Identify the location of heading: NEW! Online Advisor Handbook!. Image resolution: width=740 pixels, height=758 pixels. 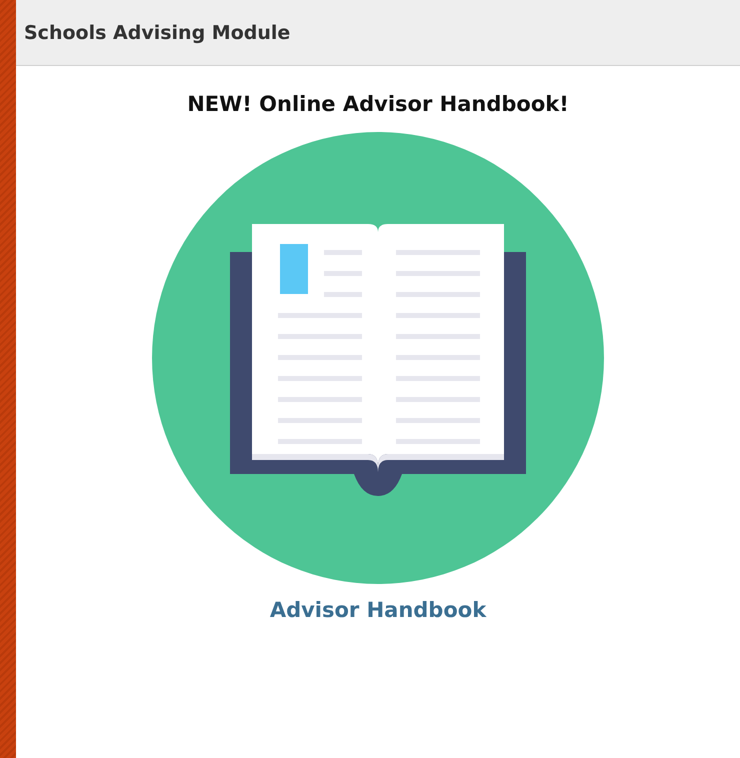
(378, 104).